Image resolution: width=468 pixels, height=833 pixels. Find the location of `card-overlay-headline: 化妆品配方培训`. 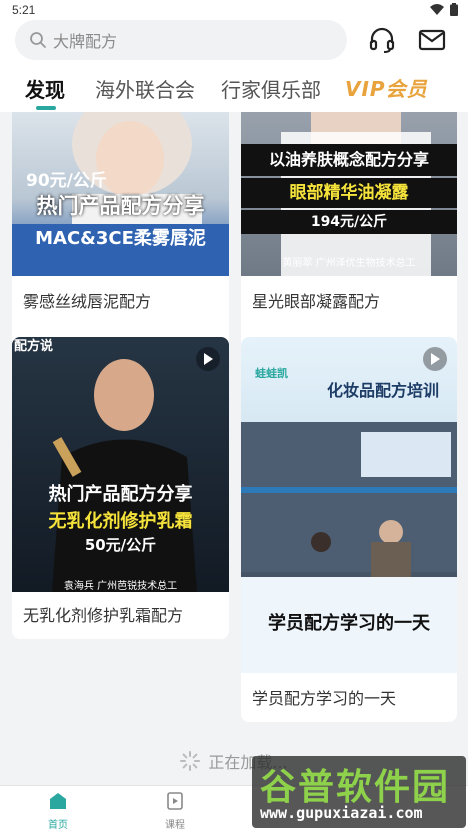

card-overlay-headline: 化妆品配方培训 is located at coordinates (383, 390).